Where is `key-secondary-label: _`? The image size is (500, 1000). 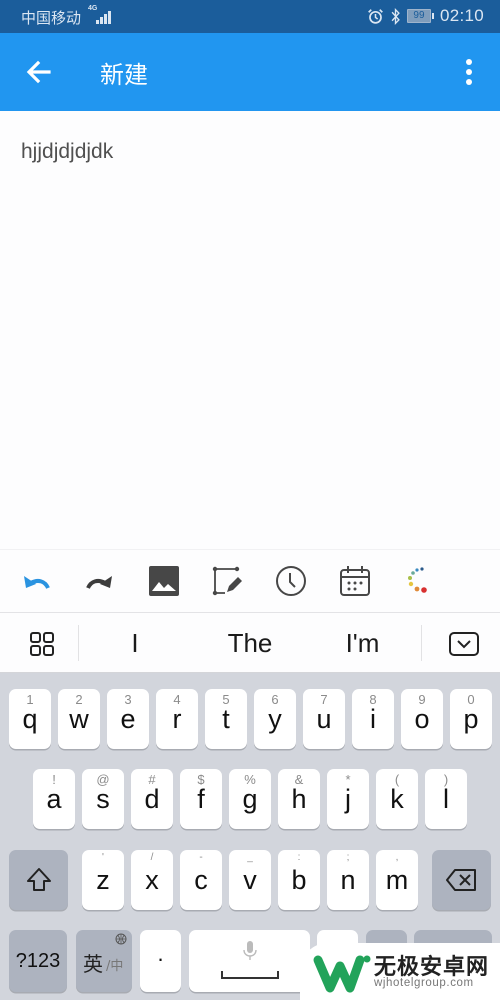
key-secondary-label: _ is located at coordinates (250, 857).